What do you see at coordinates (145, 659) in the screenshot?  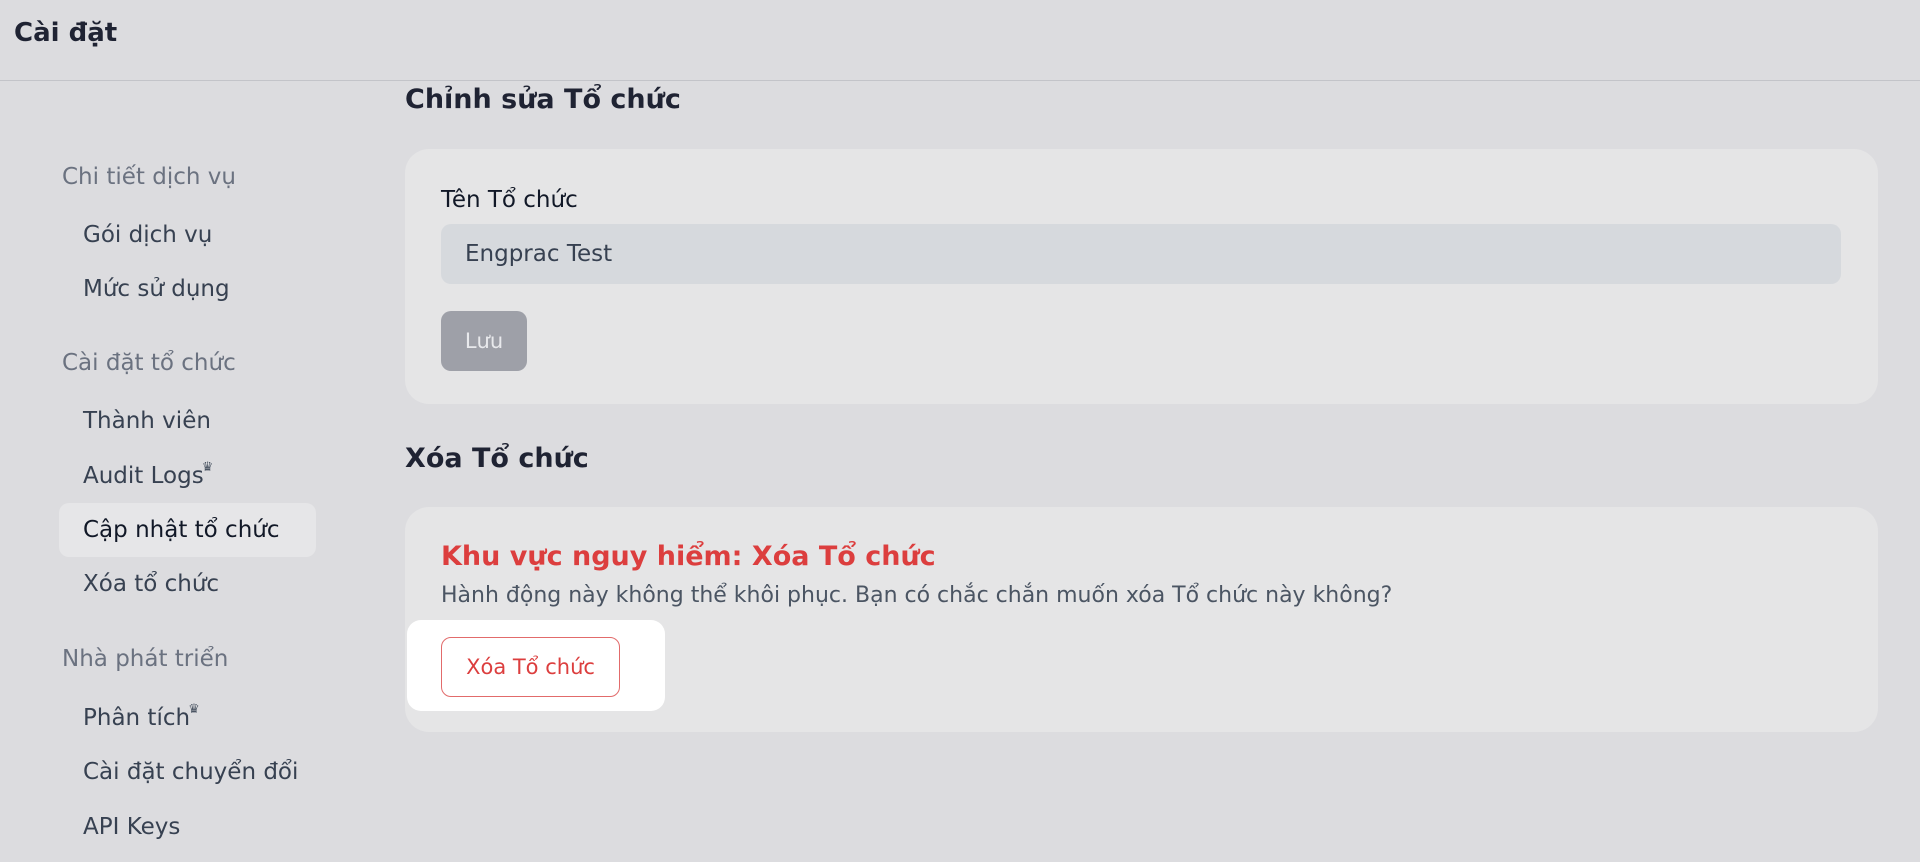 I see `sidebar-group-developer: Nhà phát triển` at bounding box center [145, 659].